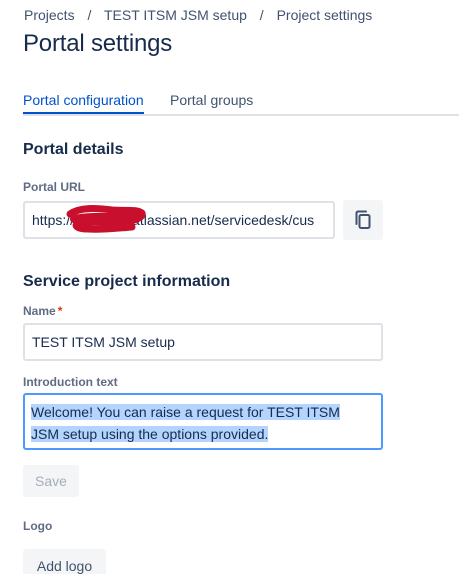 This screenshot has width=459, height=574. I want to click on name-label-text: Name, so click(39, 311).